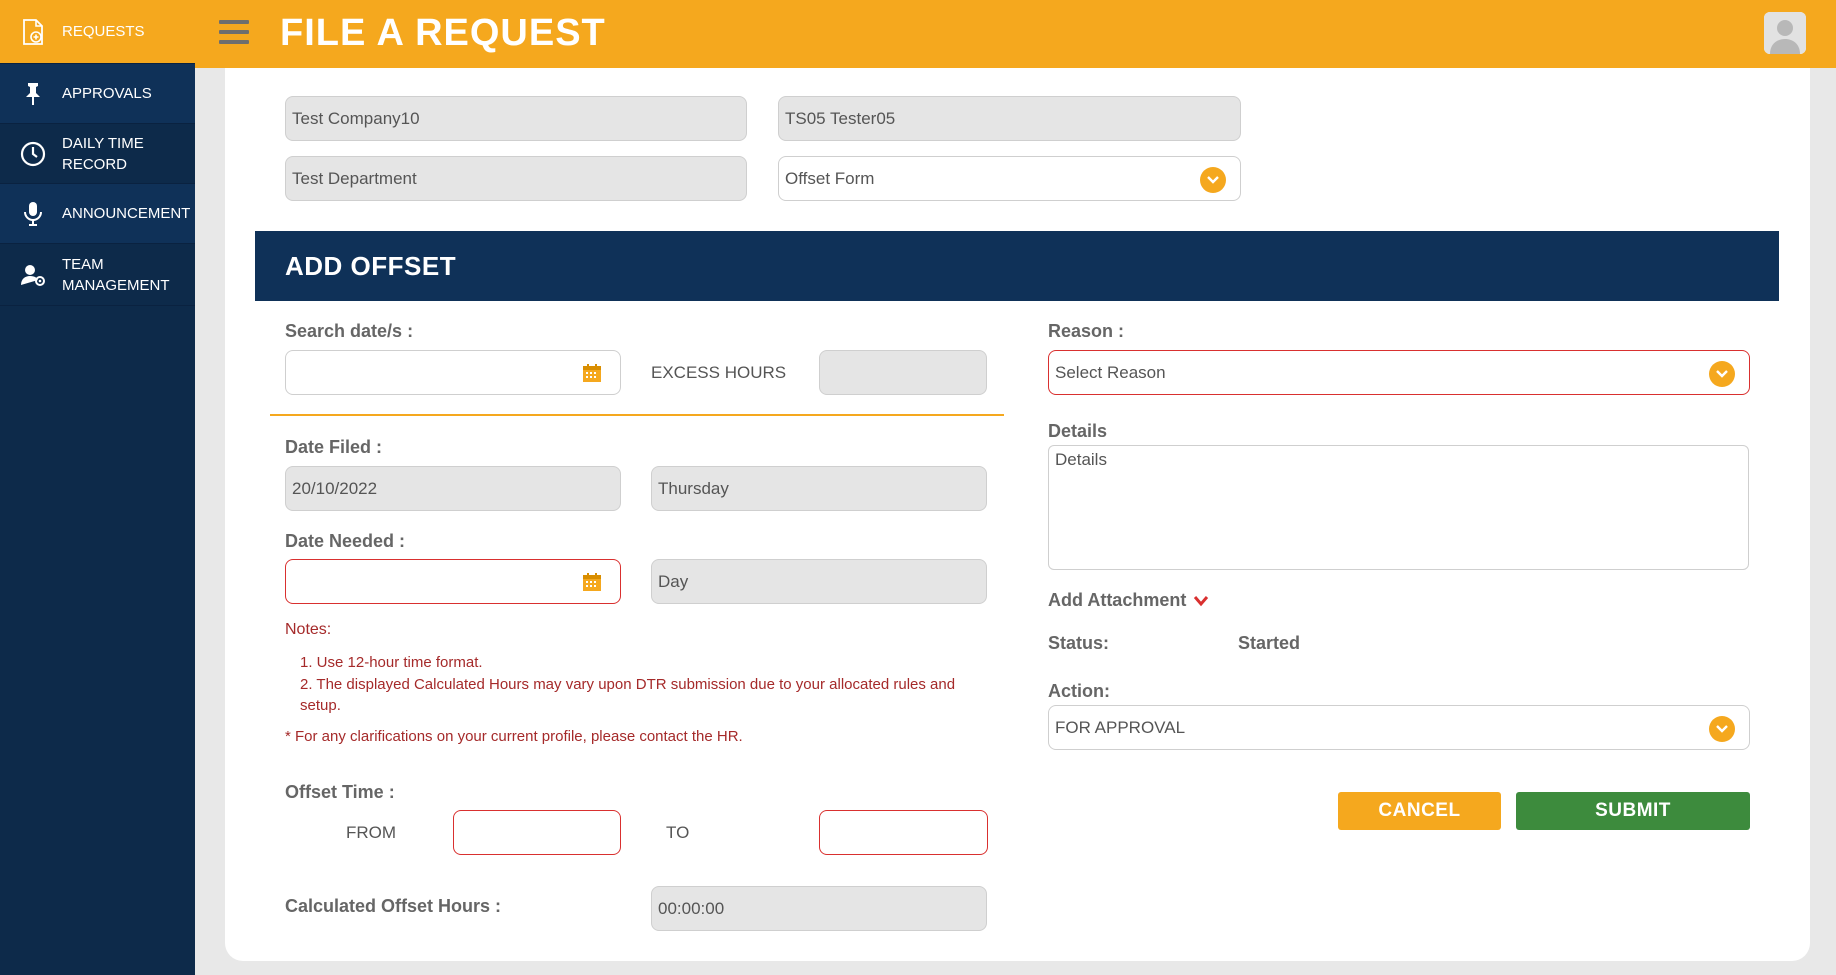 The image size is (1836, 975). Describe the element at coordinates (354, 178) in the screenshot. I see `department-value: Test Department` at that location.